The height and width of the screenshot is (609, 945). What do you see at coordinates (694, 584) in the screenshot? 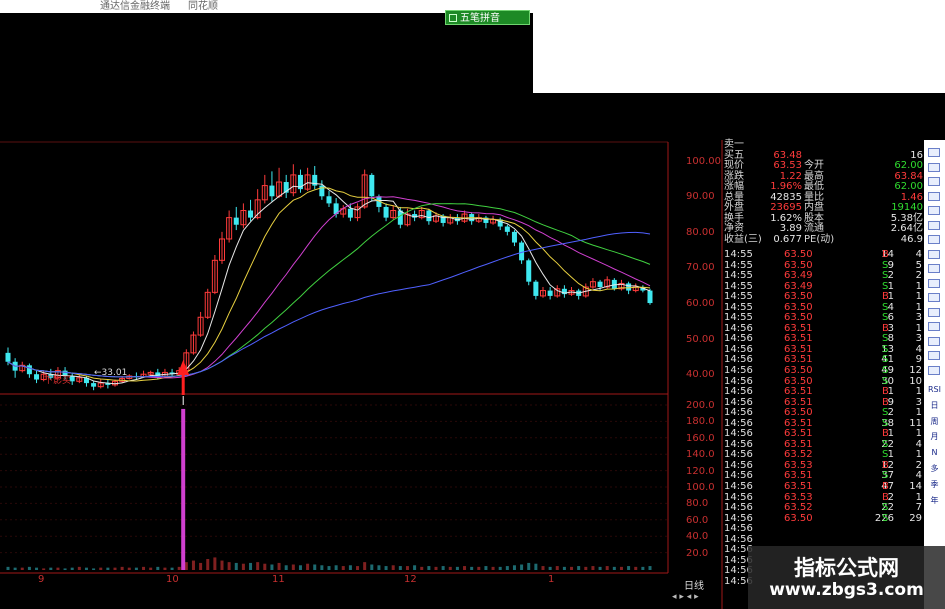
I see `period-label: 日线` at bounding box center [694, 584].